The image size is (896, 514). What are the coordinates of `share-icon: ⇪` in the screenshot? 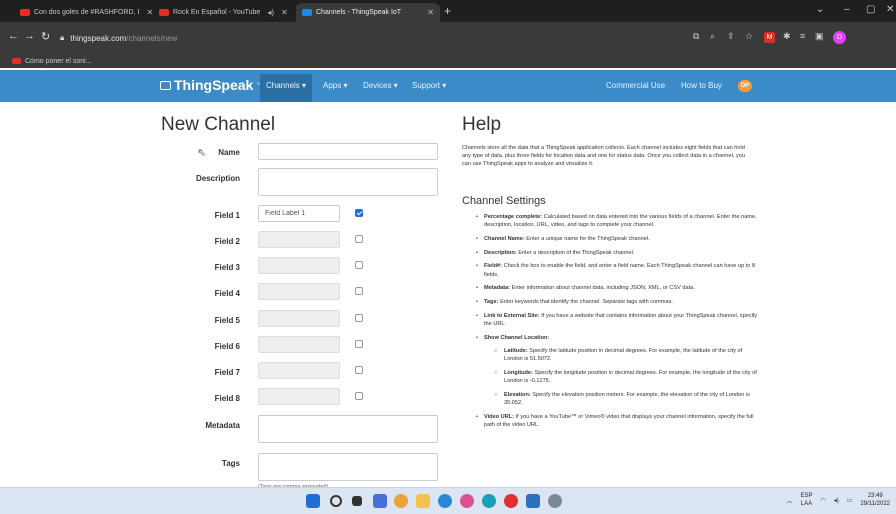 It's located at (731, 36).